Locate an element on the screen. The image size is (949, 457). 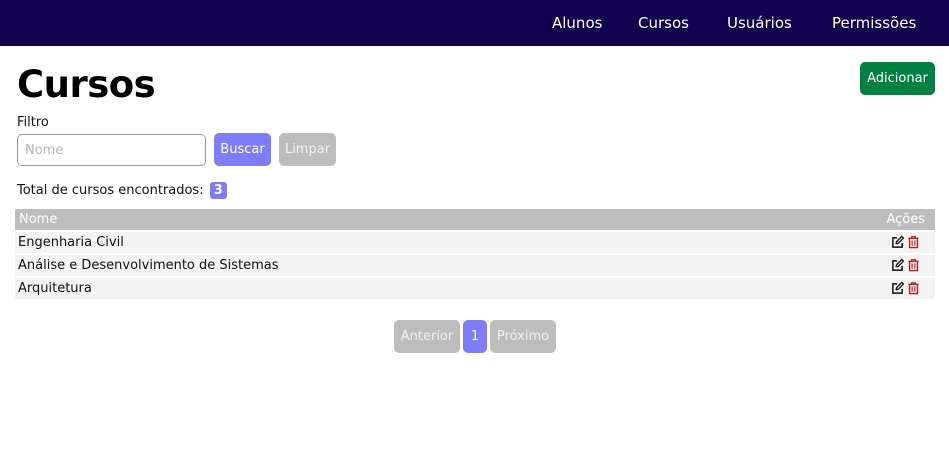
add-course-button: Adicionar is located at coordinates (897, 78).